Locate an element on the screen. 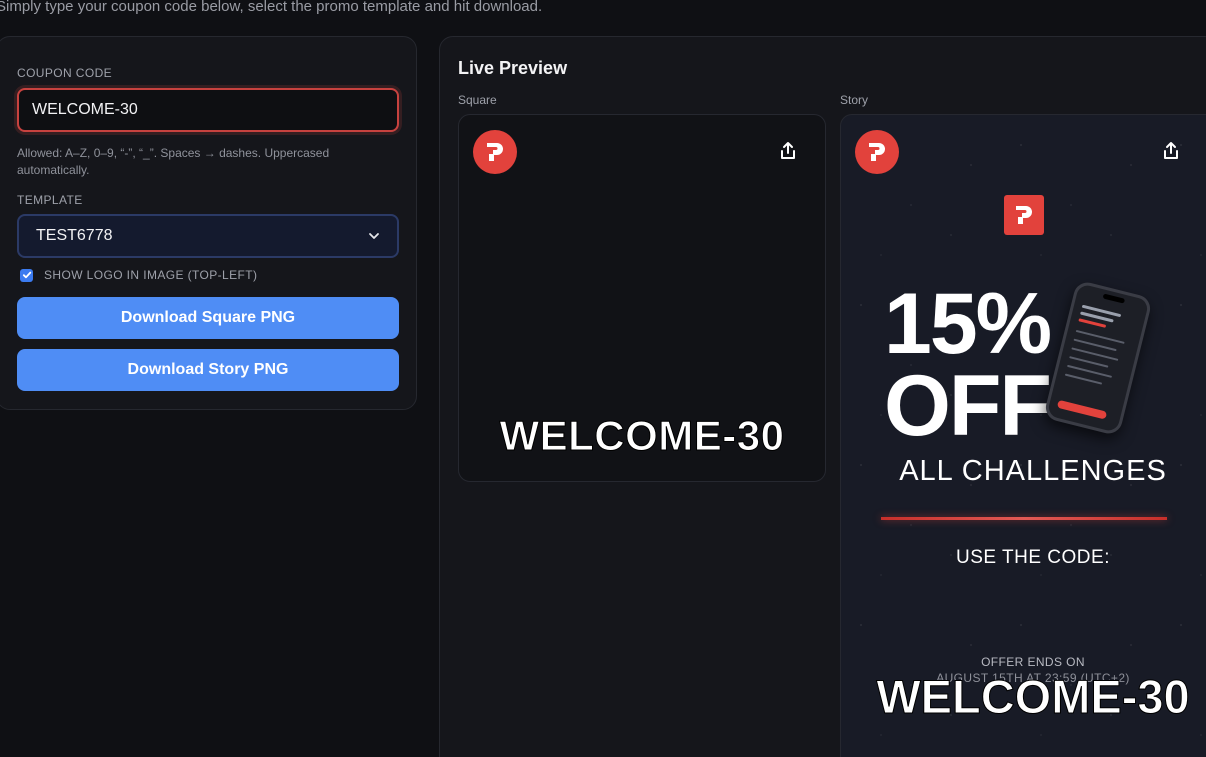 The width and height of the screenshot is (1206, 757). coupon-code-label: COUPON CODE is located at coordinates (65, 73).